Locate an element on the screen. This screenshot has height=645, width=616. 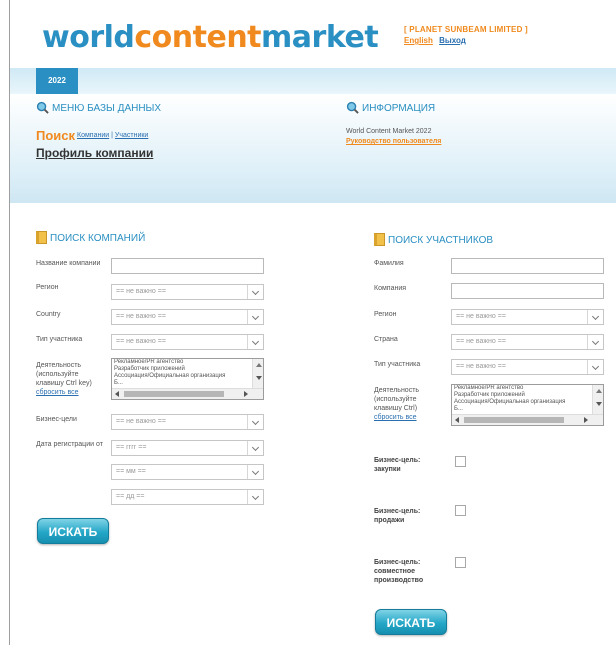
participants-link: Участники is located at coordinates (131, 135).